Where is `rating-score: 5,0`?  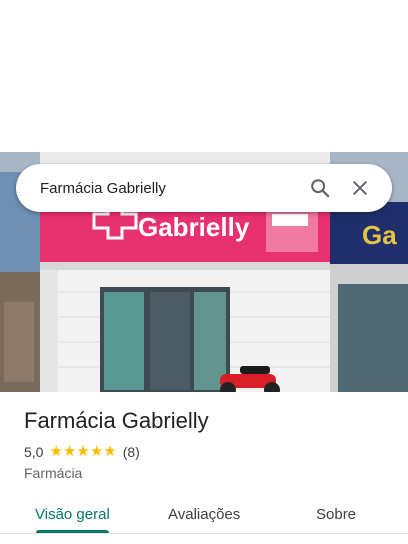 rating-score: 5,0 is located at coordinates (34, 452).